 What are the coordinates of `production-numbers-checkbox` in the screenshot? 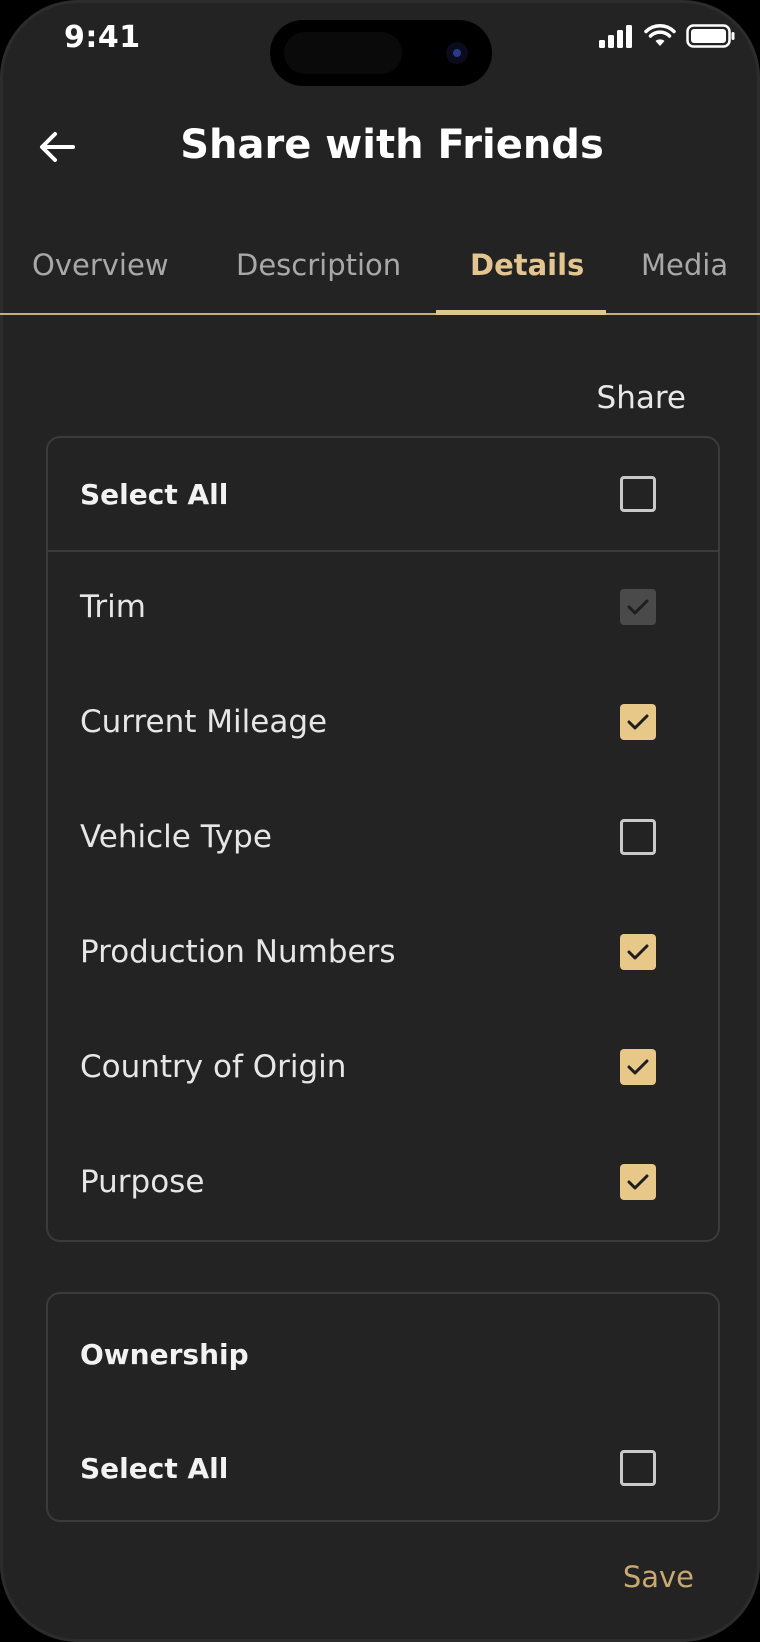 It's located at (638, 952).